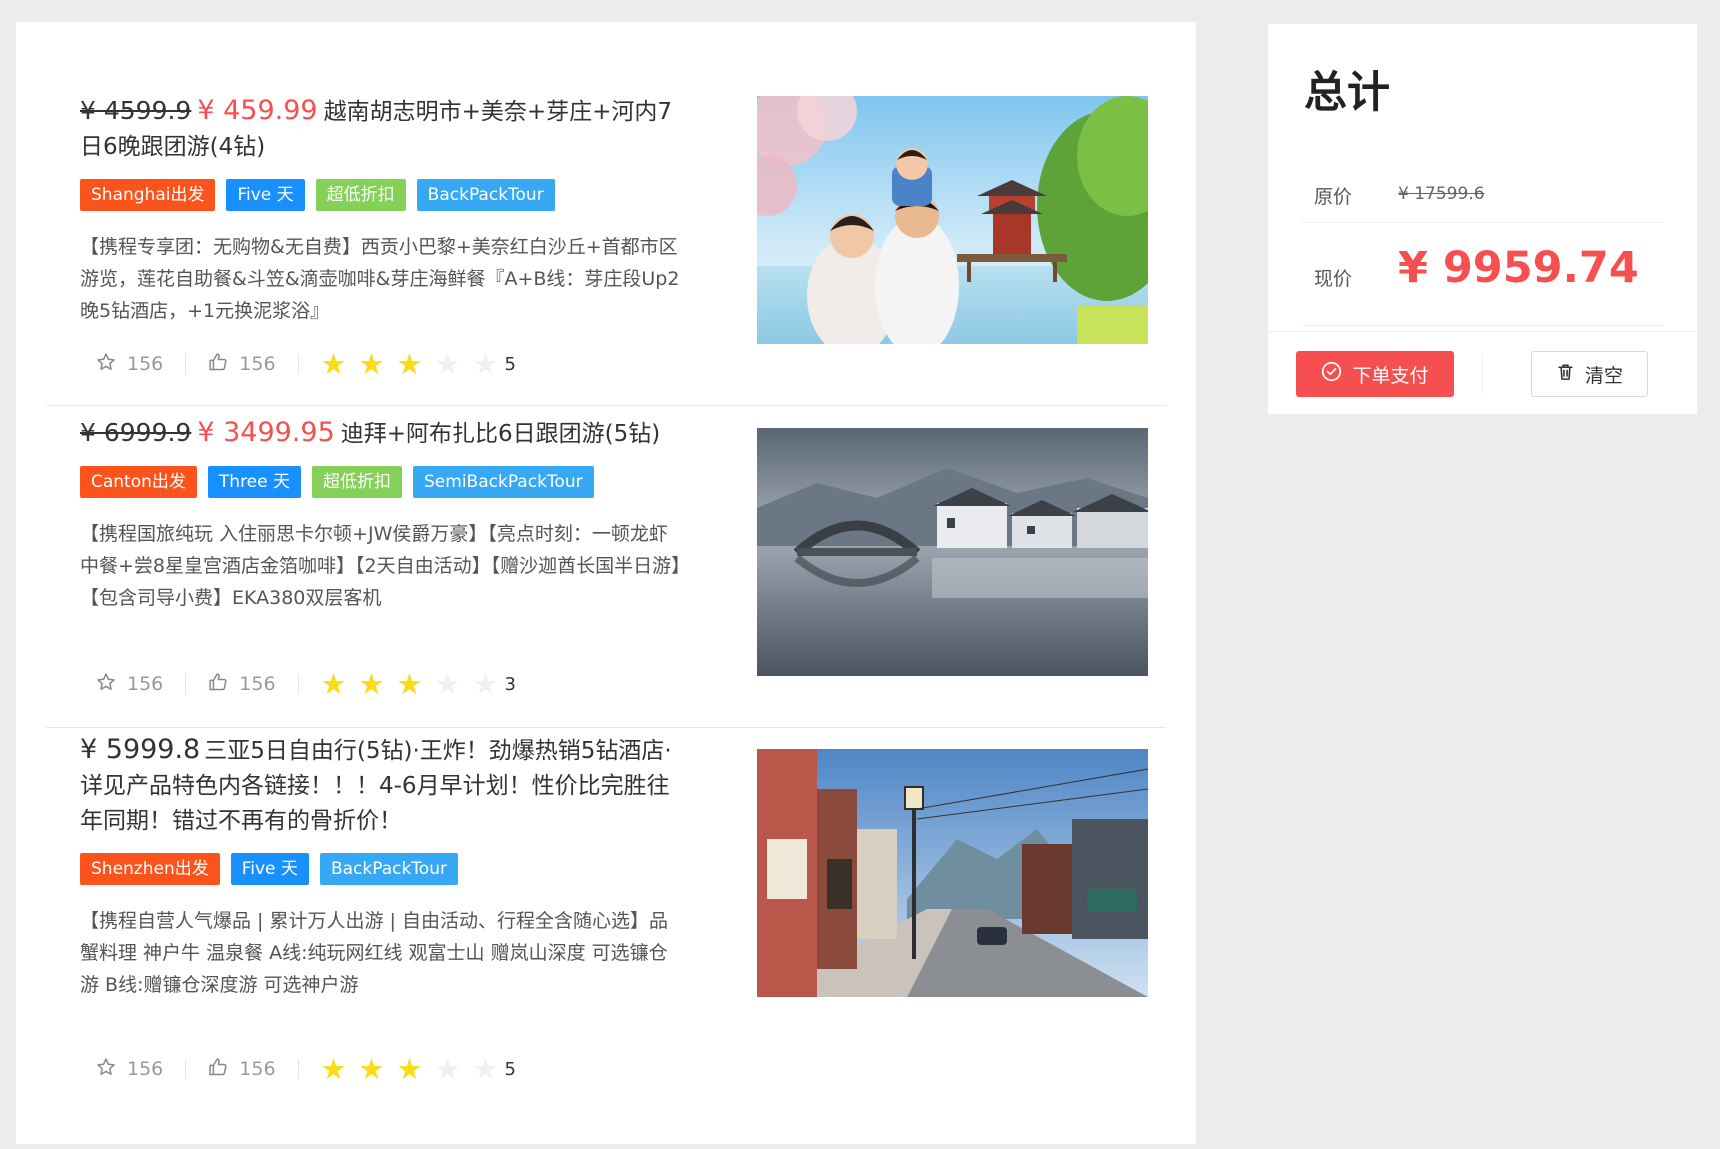 This screenshot has width=1720, height=1149. I want to click on tag-list: Canton出发 Three 天 超低折扣 SemiBackPackTour, so click(382, 482).